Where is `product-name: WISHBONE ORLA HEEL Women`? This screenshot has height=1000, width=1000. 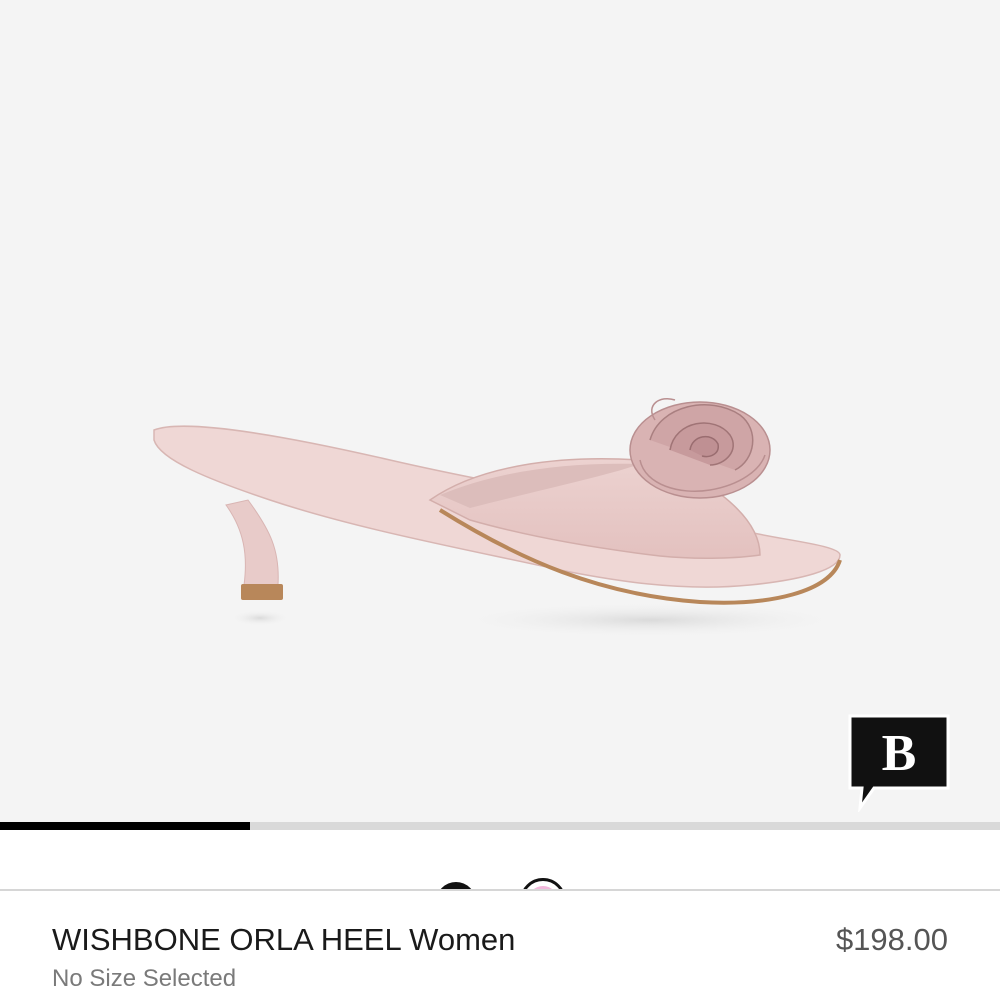
product-name: WISHBONE ORLA HEEL Women is located at coordinates (284, 939).